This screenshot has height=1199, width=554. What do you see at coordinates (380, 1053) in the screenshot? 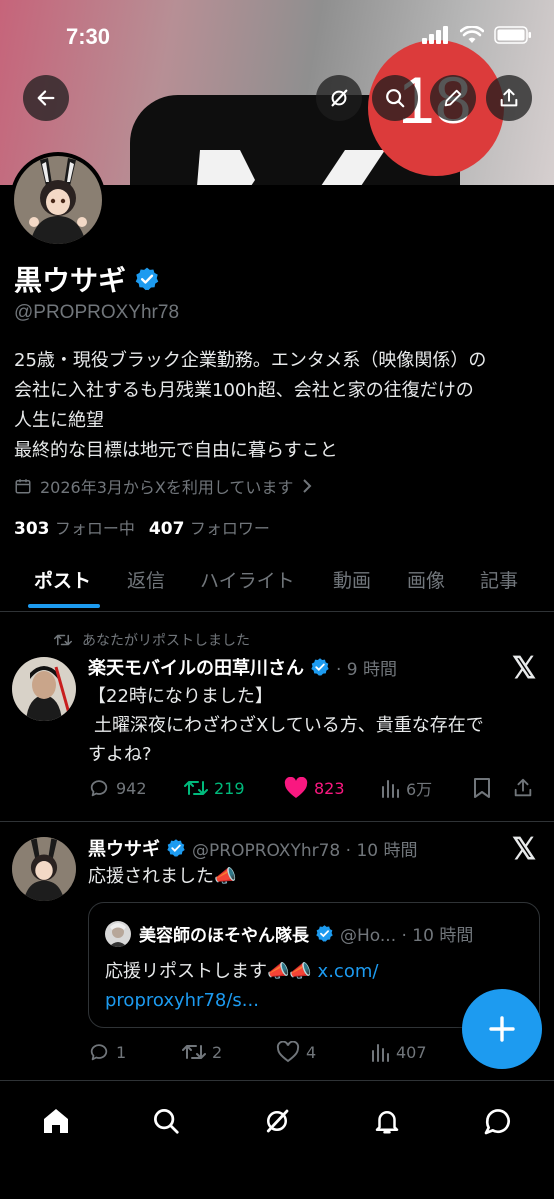
I see `views-chart-icon` at bounding box center [380, 1053].